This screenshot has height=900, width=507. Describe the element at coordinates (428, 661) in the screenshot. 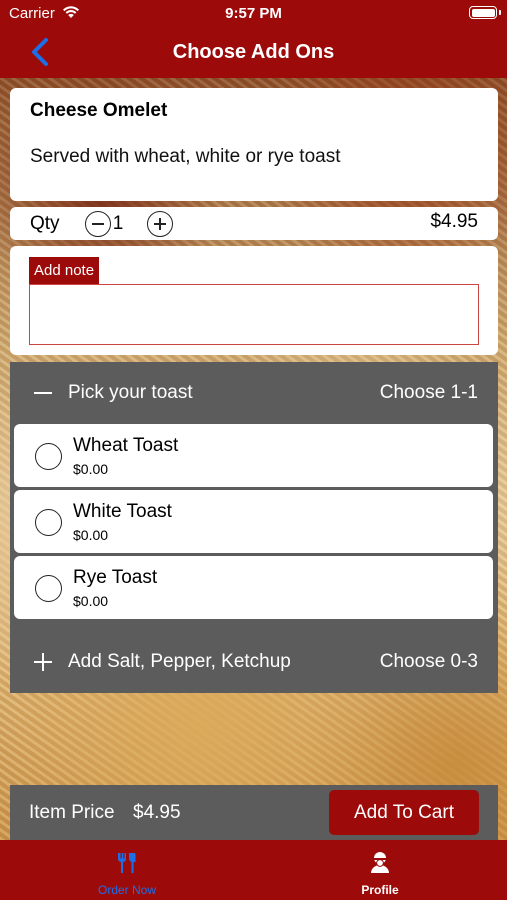

I see `group-choose-rule: Choose 0-3` at that location.